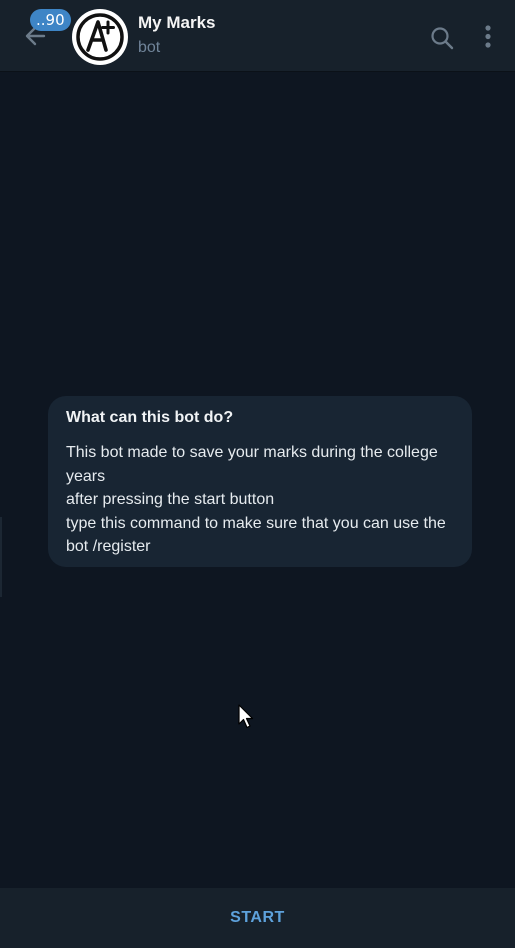 This screenshot has height=948, width=515. I want to click on bot-avatar, so click(100, 37).